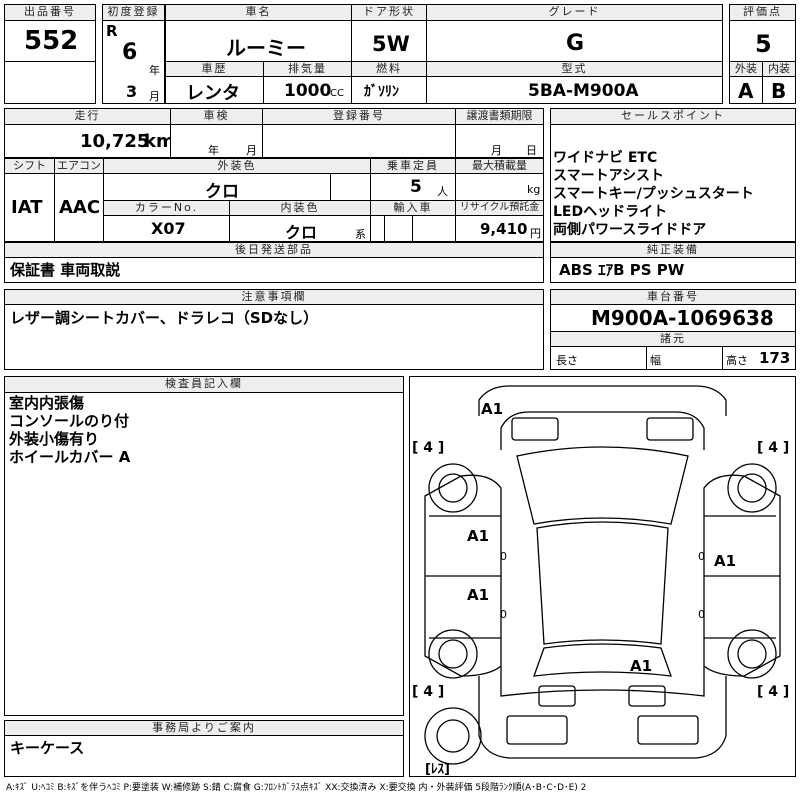  Describe the element at coordinates (307, 69) in the screenshot. I see `displacement-header: 排気量` at that location.